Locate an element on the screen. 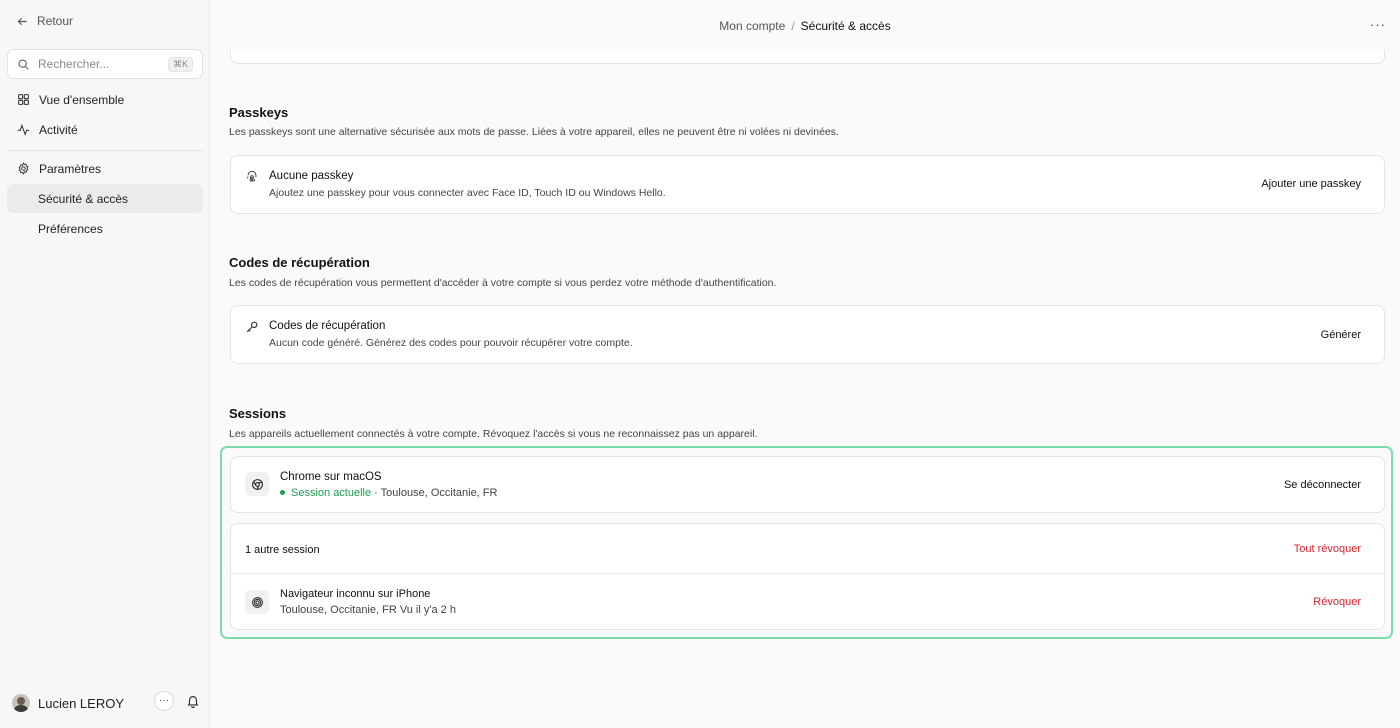 The height and width of the screenshot is (728, 1400). sidebar-item-preferences: Préférences is located at coordinates (105, 228).